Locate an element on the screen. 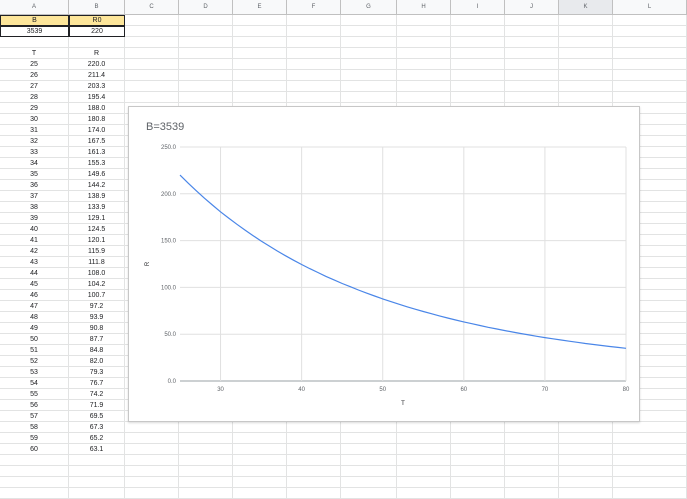 This screenshot has width=687, height=499. cell: 167.5 is located at coordinates (97, 141).